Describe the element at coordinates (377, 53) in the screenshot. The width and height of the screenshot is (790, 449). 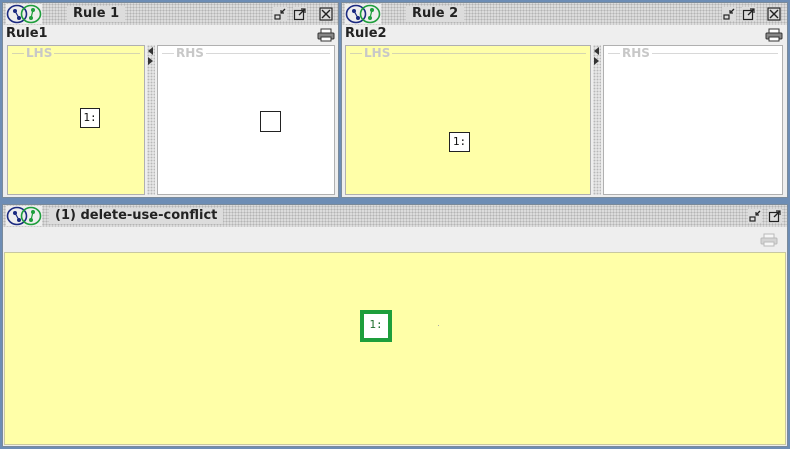
I see `rule2-lhs-label: LHS` at that location.